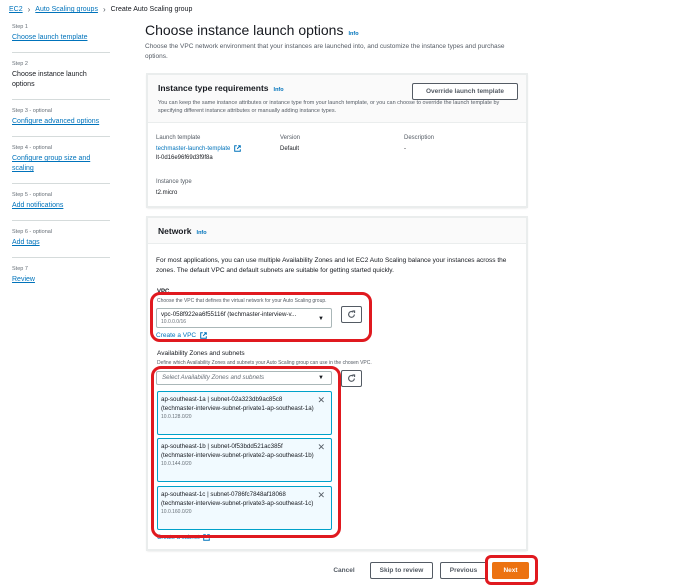 This screenshot has height=588, width=675. I want to click on step-link-configure-advanced-options: Configure advanced options, so click(61, 122).